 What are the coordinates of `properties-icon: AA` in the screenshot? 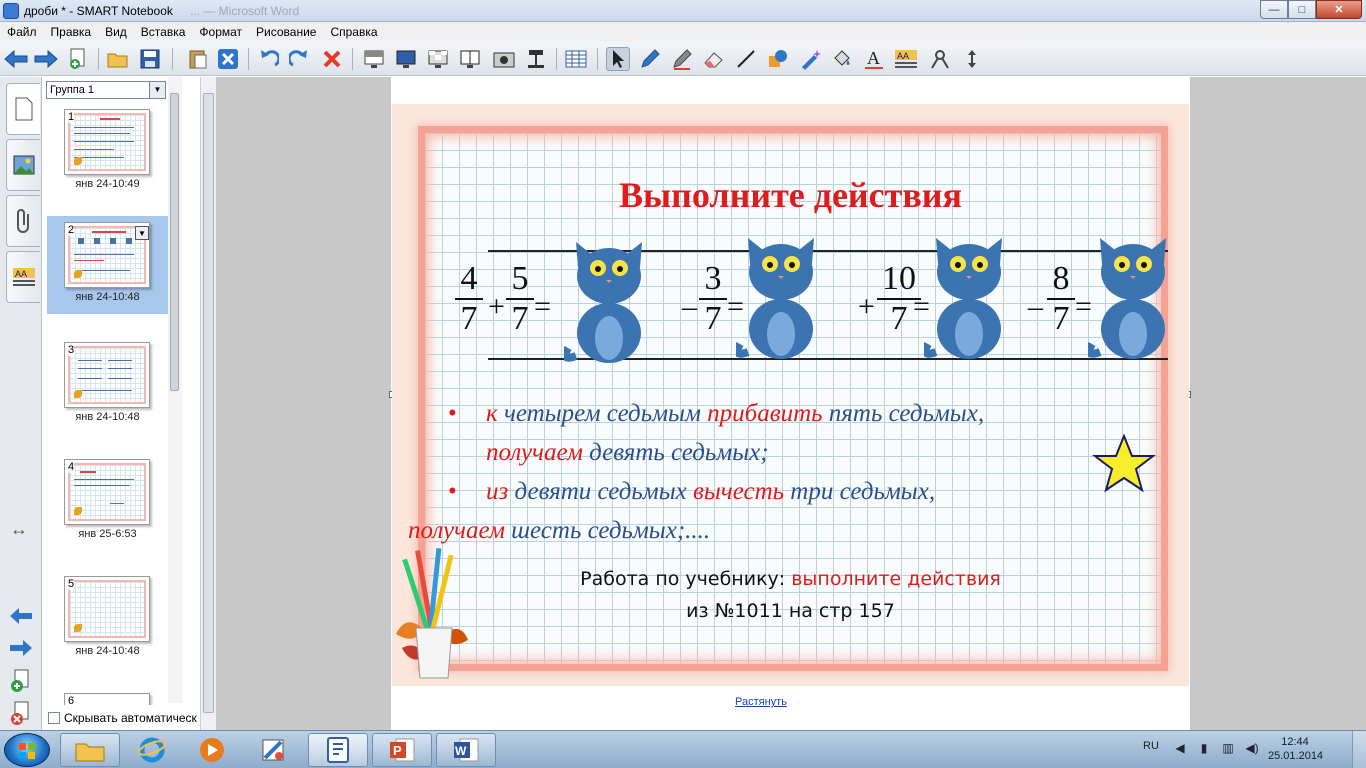 It's located at (906, 59).